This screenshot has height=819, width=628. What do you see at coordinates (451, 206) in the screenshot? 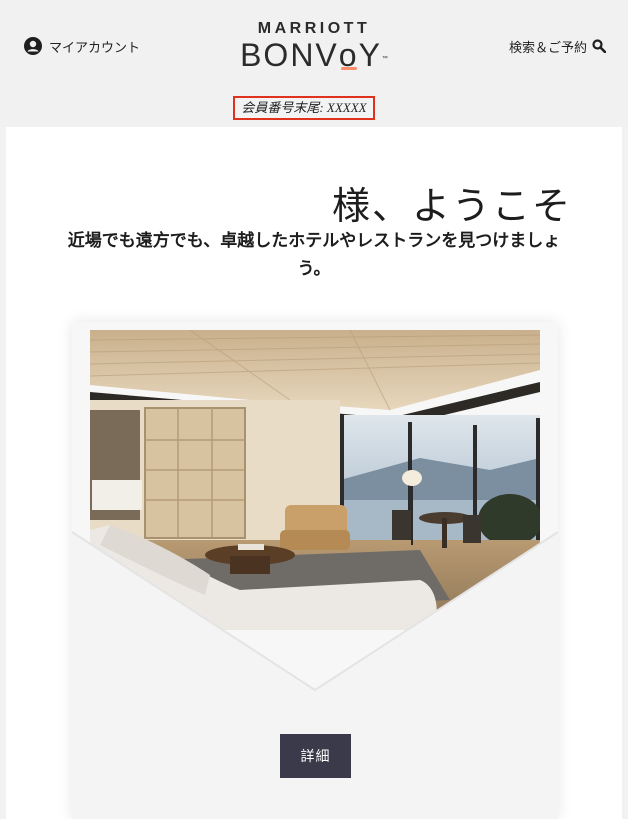
I see `welcome-heading: 様、ようこそ` at bounding box center [451, 206].